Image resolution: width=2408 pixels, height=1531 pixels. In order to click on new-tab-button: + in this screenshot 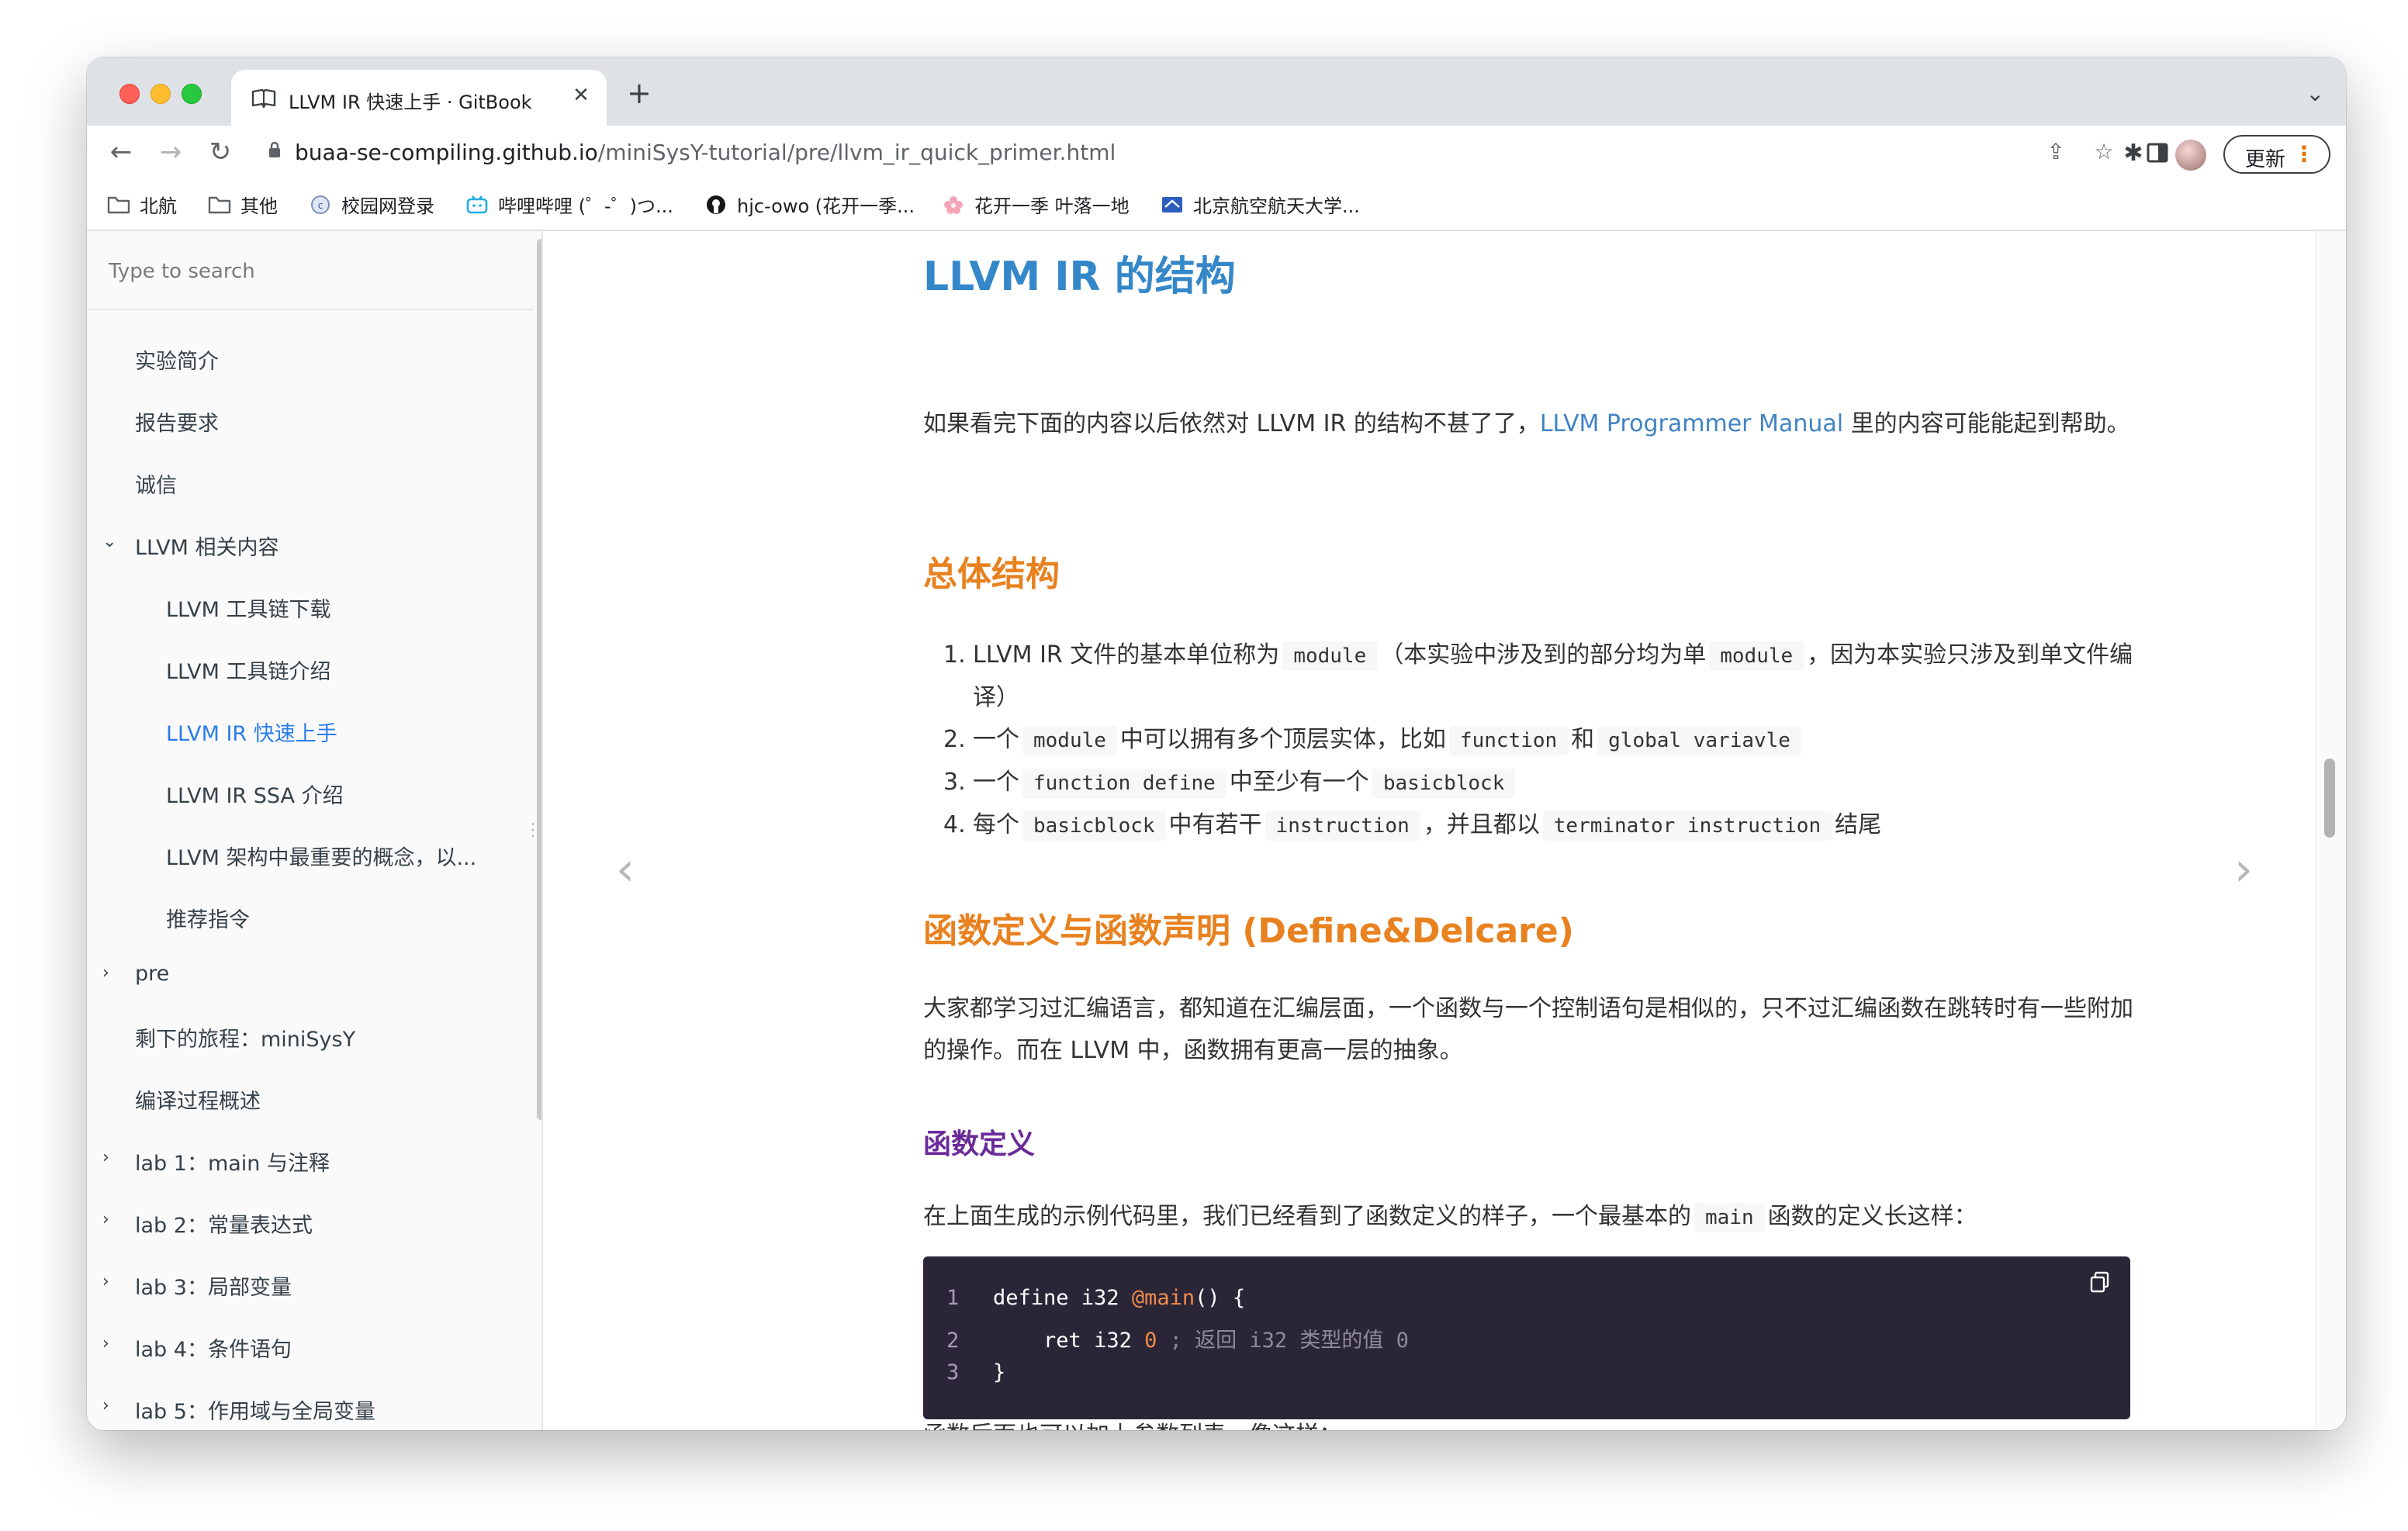, I will do `click(639, 93)`.